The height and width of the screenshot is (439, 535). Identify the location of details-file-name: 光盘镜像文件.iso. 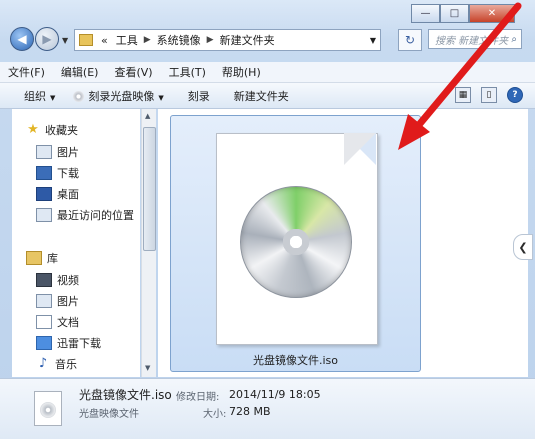
(125, 395).